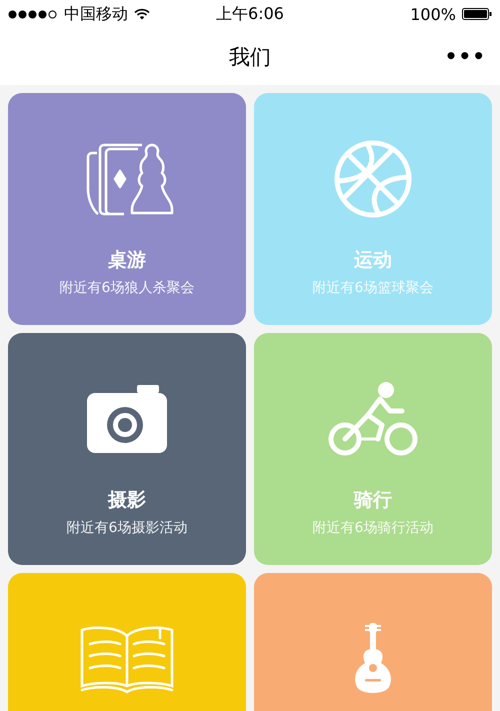 The width and height of the screenshot is (500, 711). What do you see at coordinates (127, 288) in the screenshot?
I see `card-subtitle: 附近有6场狼人杀聚会` at bounding box center [127, 288].